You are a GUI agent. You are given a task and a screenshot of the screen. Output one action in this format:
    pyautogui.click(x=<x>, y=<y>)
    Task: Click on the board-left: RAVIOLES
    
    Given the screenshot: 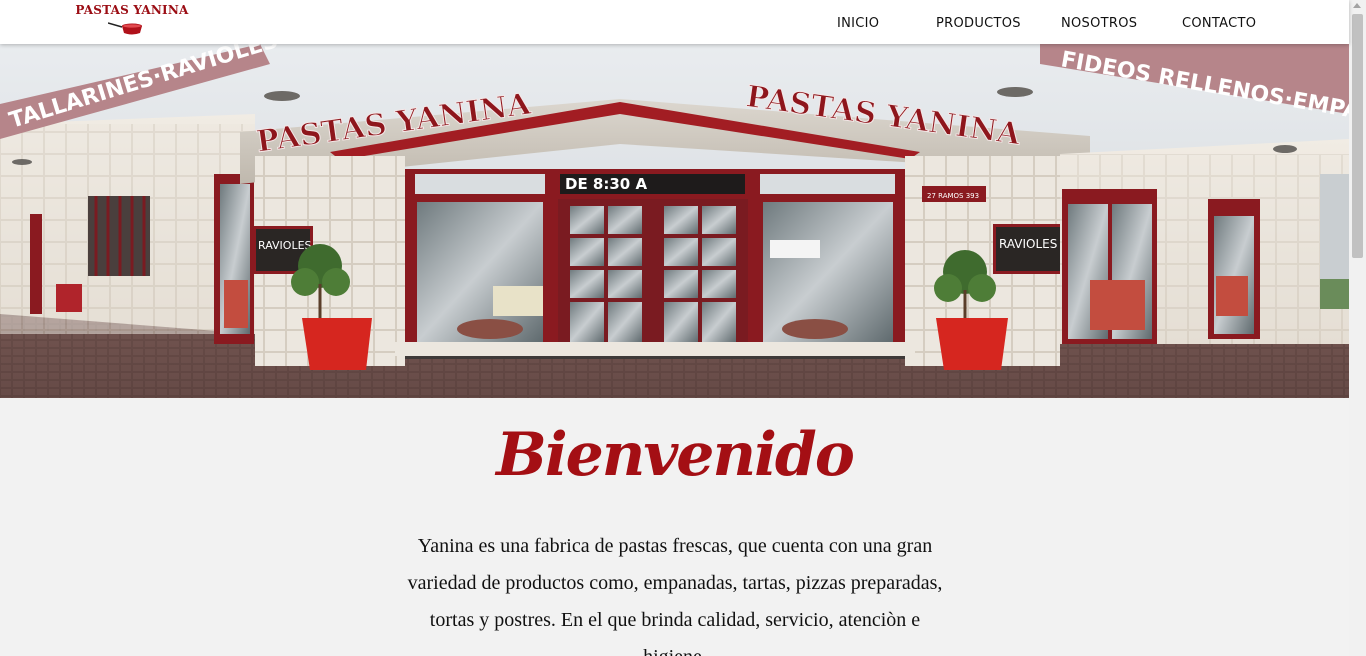 What is the action you would take?
    pyautogui.click(x=285, y=245)
    